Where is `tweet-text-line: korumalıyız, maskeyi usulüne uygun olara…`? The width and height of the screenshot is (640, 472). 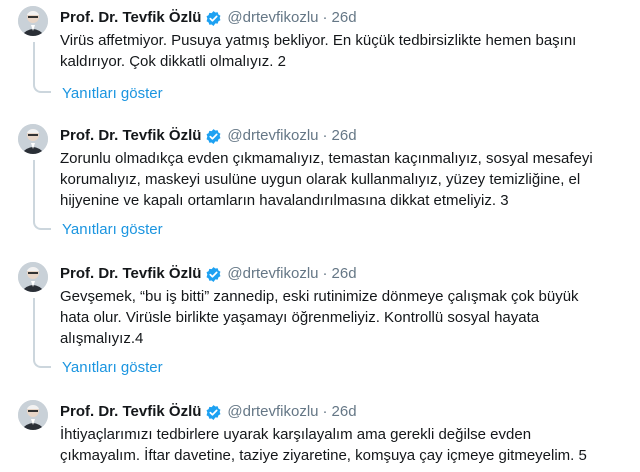
tweet-text-line: korumalıyız, maskeyi usulüne uygun olara… is located at coordinates (320, 179).